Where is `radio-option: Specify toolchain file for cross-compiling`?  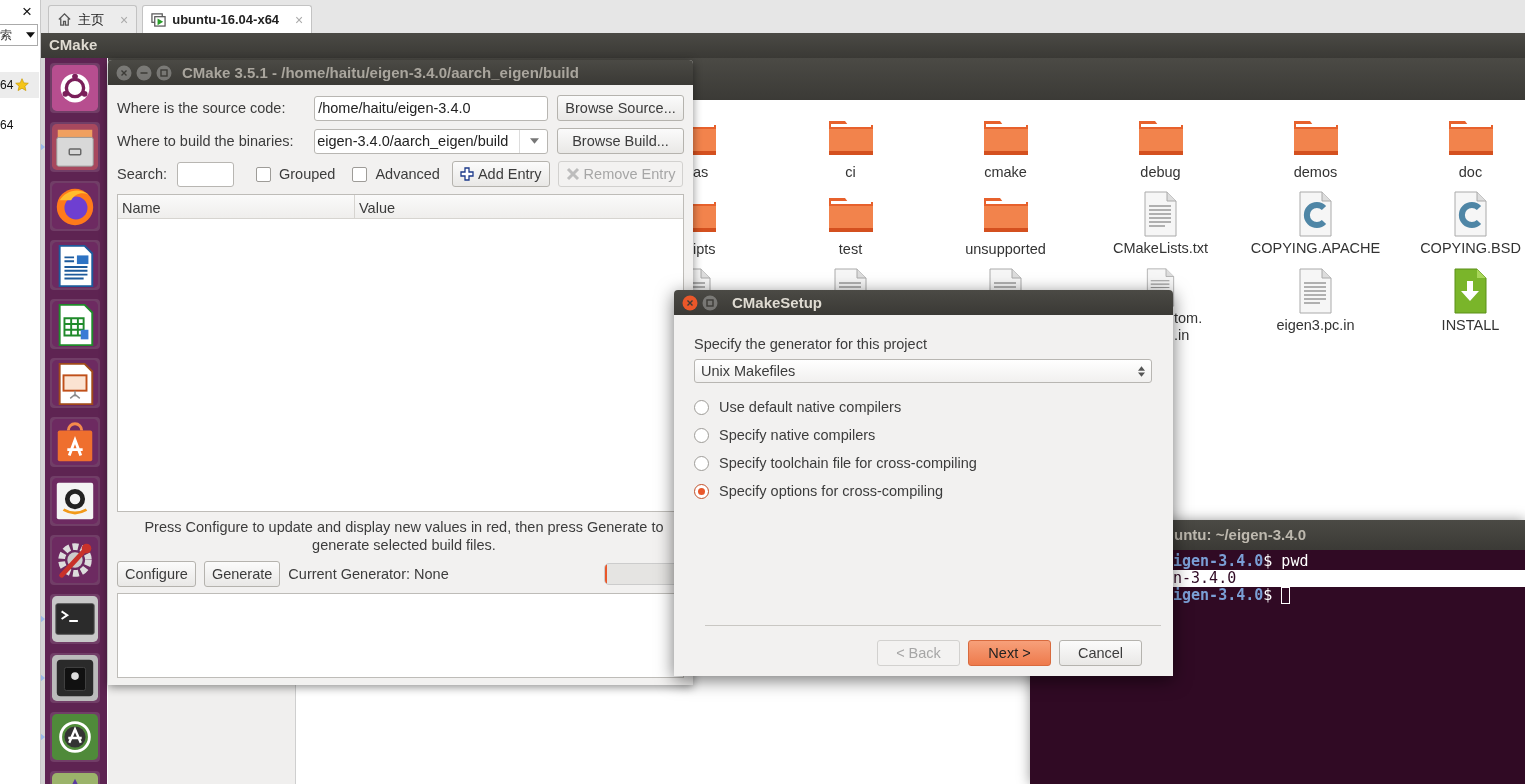 radio-option: Specify toolchain file for cross-compiling is located at coordinates (923, 463).